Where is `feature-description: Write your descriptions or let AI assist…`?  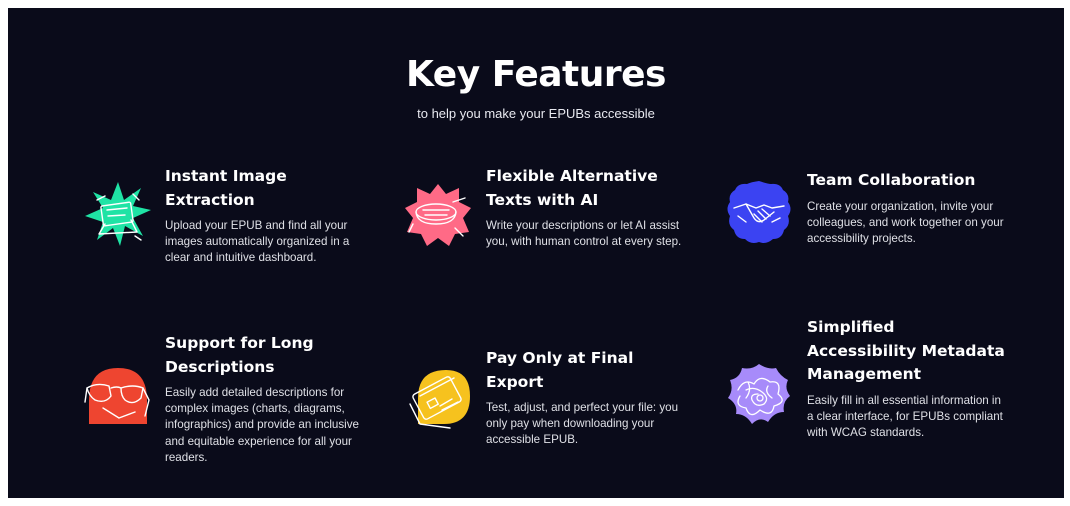 feature-description: Write your descriptions or let AI assist… is located at coordinates (584, 234).